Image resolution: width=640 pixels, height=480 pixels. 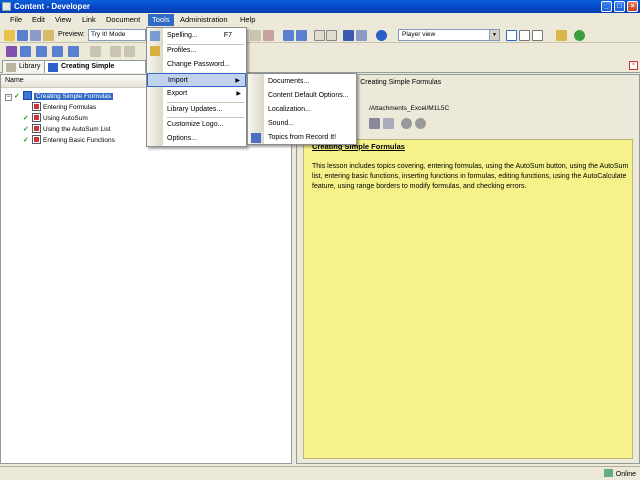 What do you see at coordinates (11, 67) in the screenshot?
I see `library-icon` at bounding box center [11, 67].